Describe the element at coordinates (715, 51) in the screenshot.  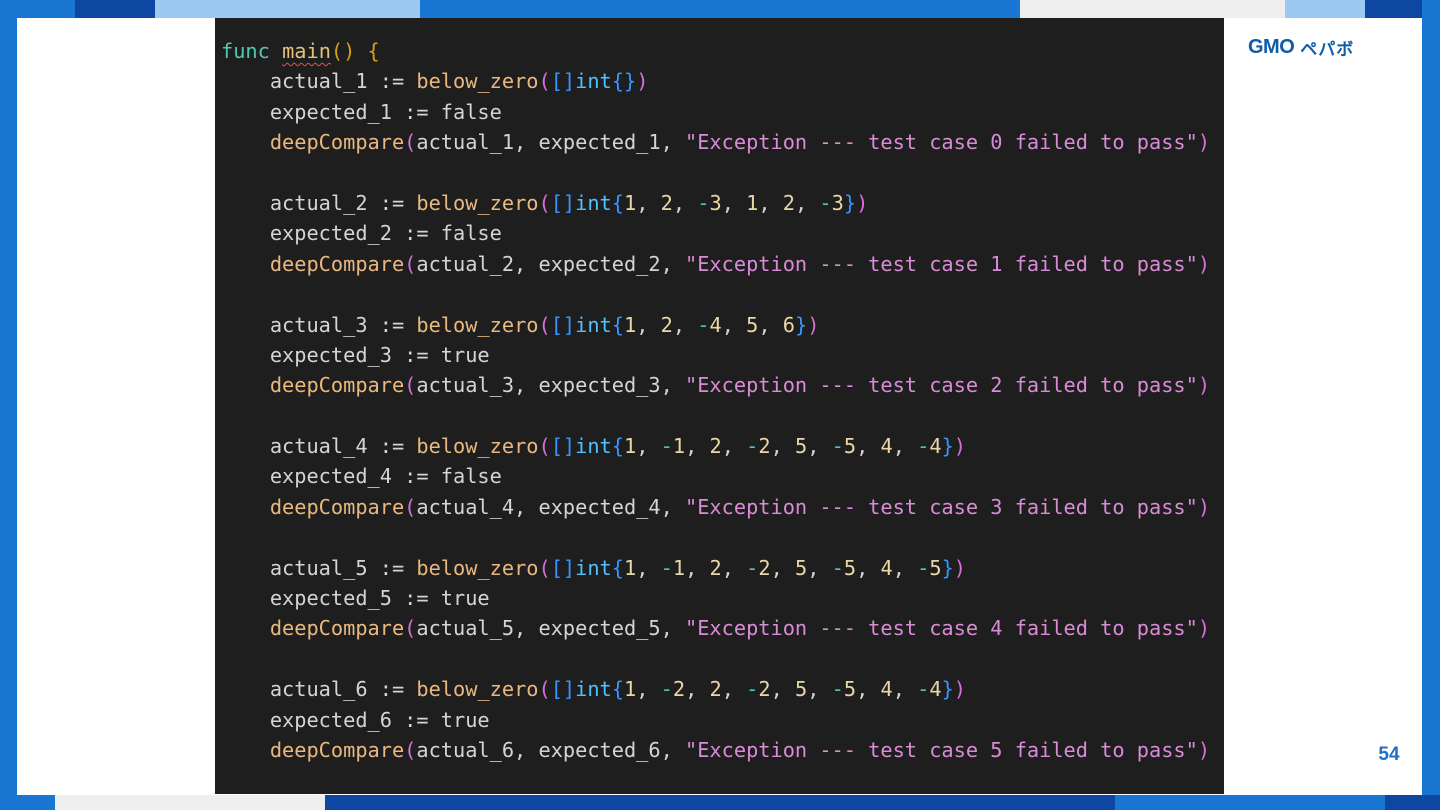
I see `code-line: func main() {` at that location.